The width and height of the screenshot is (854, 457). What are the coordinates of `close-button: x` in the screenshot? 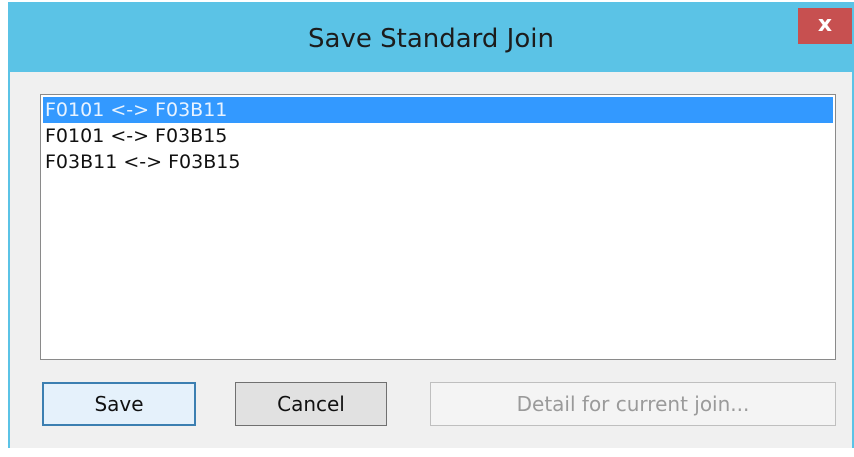 It's located at (825, 26).